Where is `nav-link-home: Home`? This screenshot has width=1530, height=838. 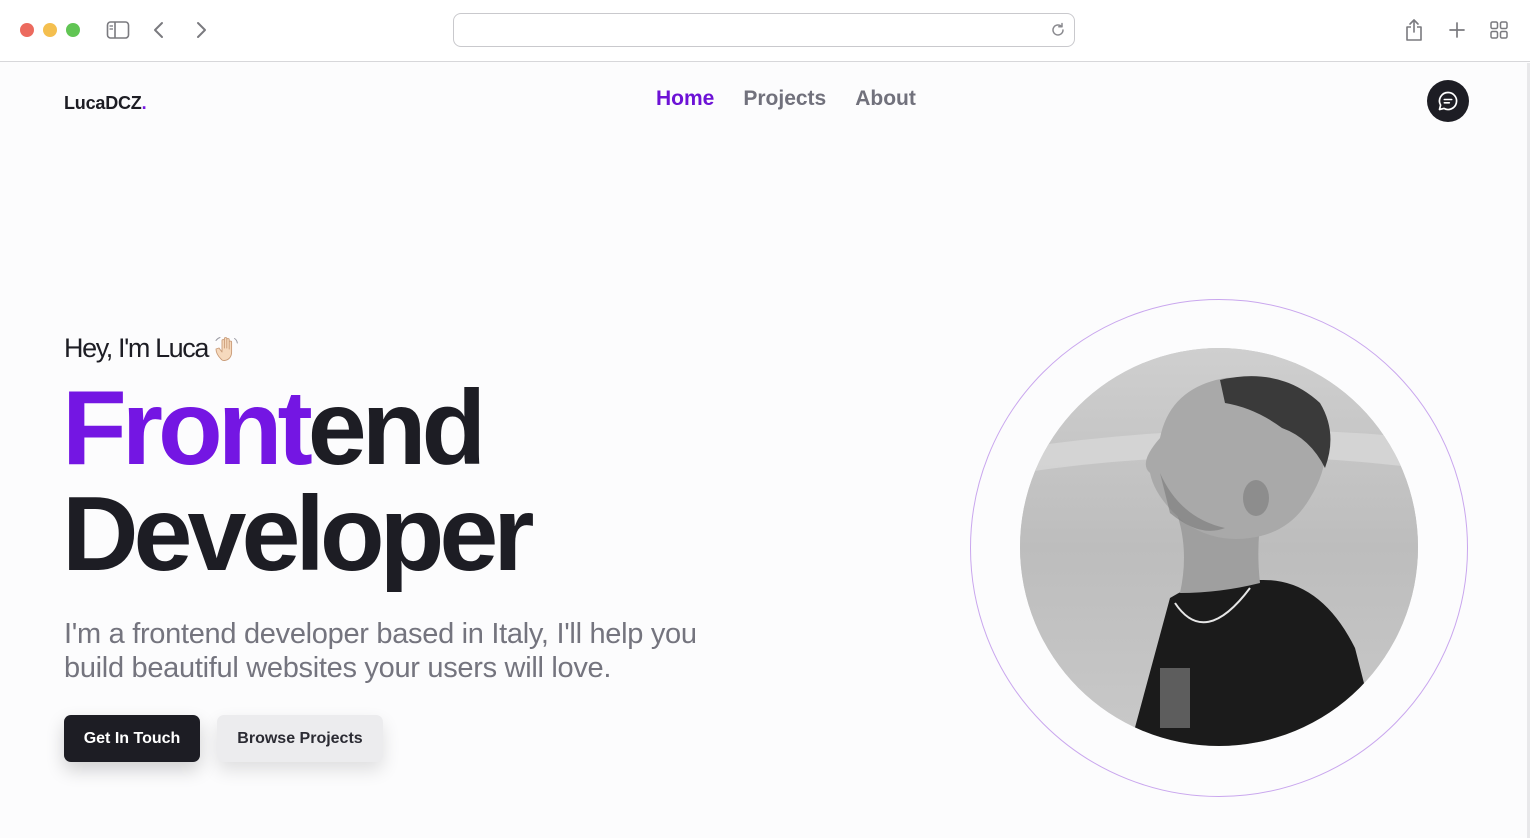
nav-link-home: Home is located at coordinates (685, 99).